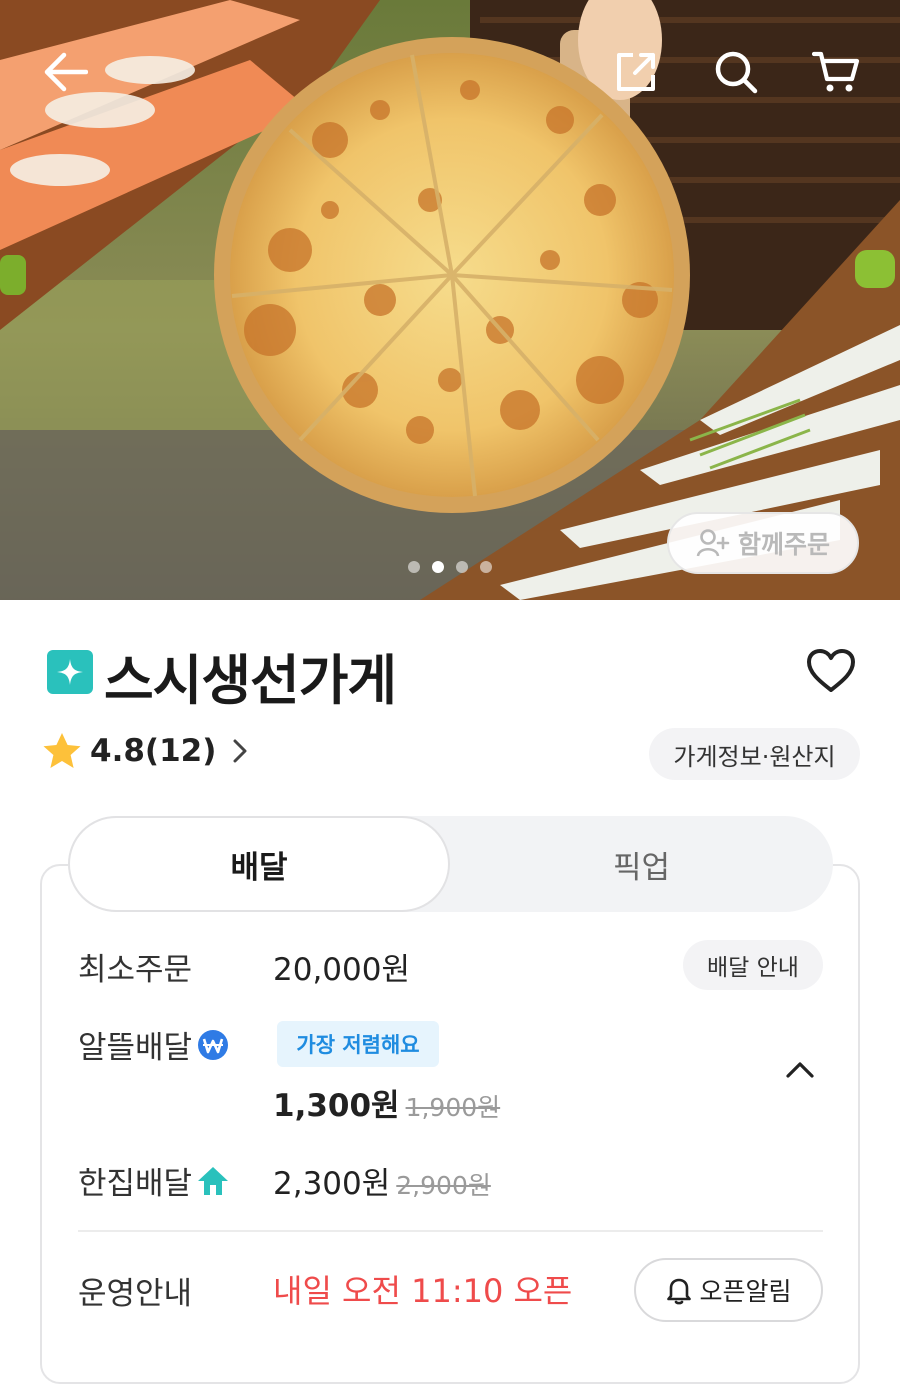 The width and height of the screenshot is (900, 1384). I want to click on min-order-label: 최소주문, so click(135, 970).